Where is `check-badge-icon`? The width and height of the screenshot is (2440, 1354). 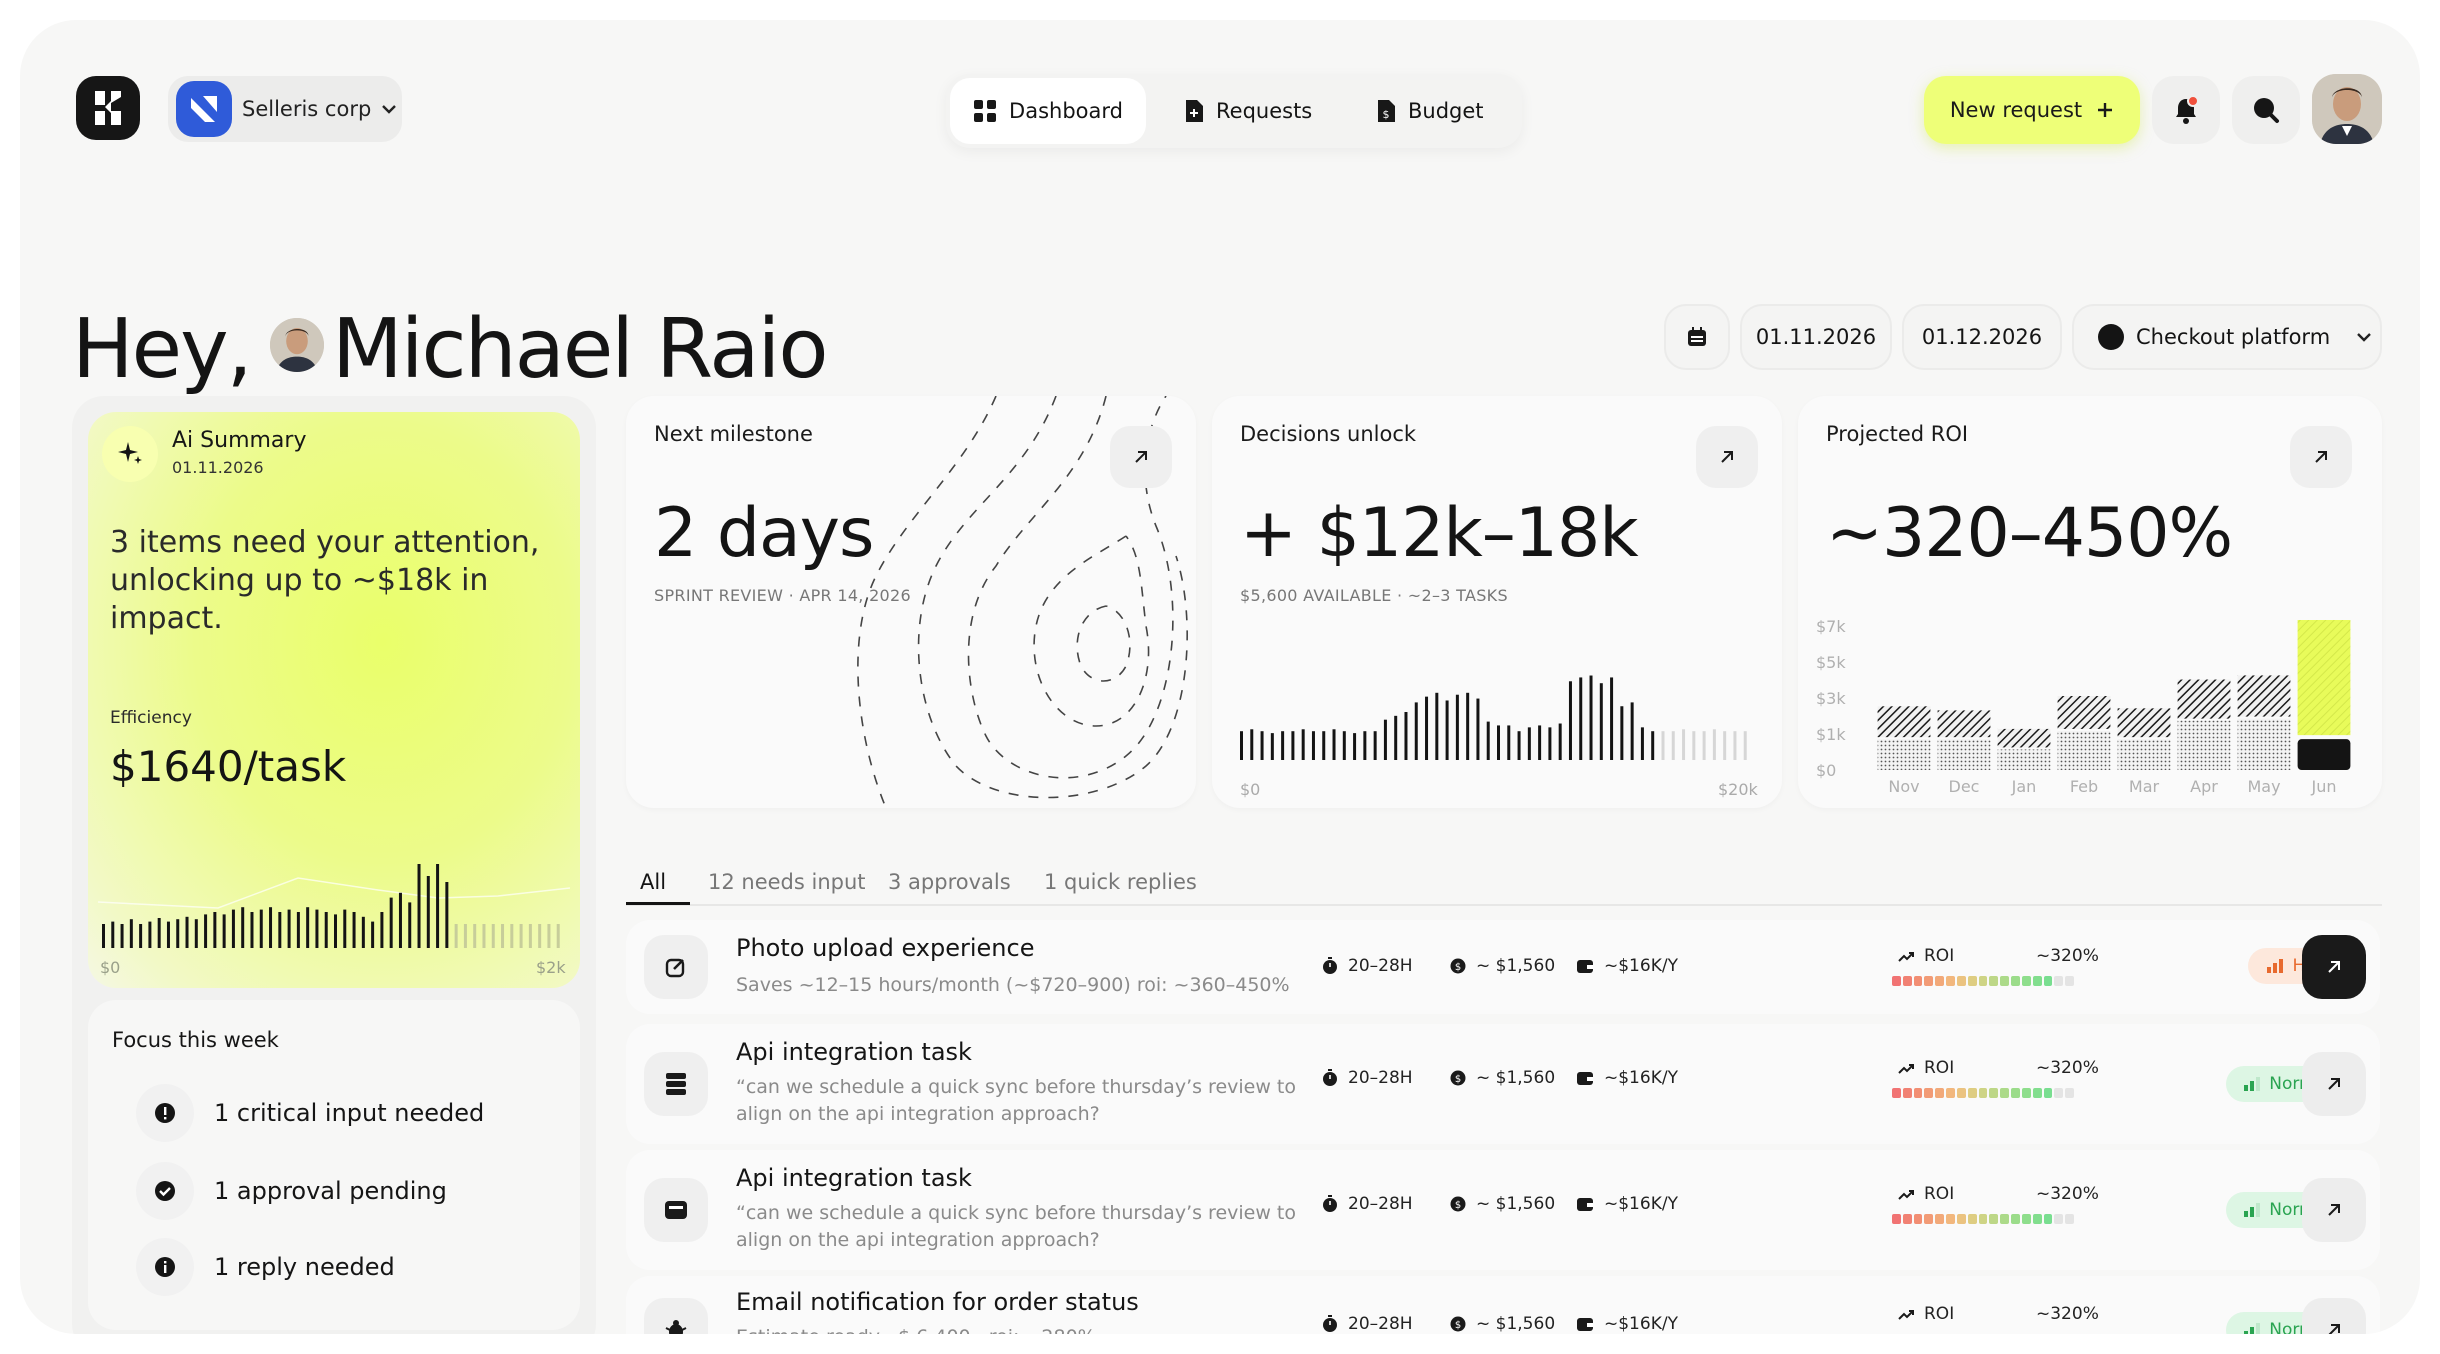 check-badge-icon is located at coordinates (165, 1191).